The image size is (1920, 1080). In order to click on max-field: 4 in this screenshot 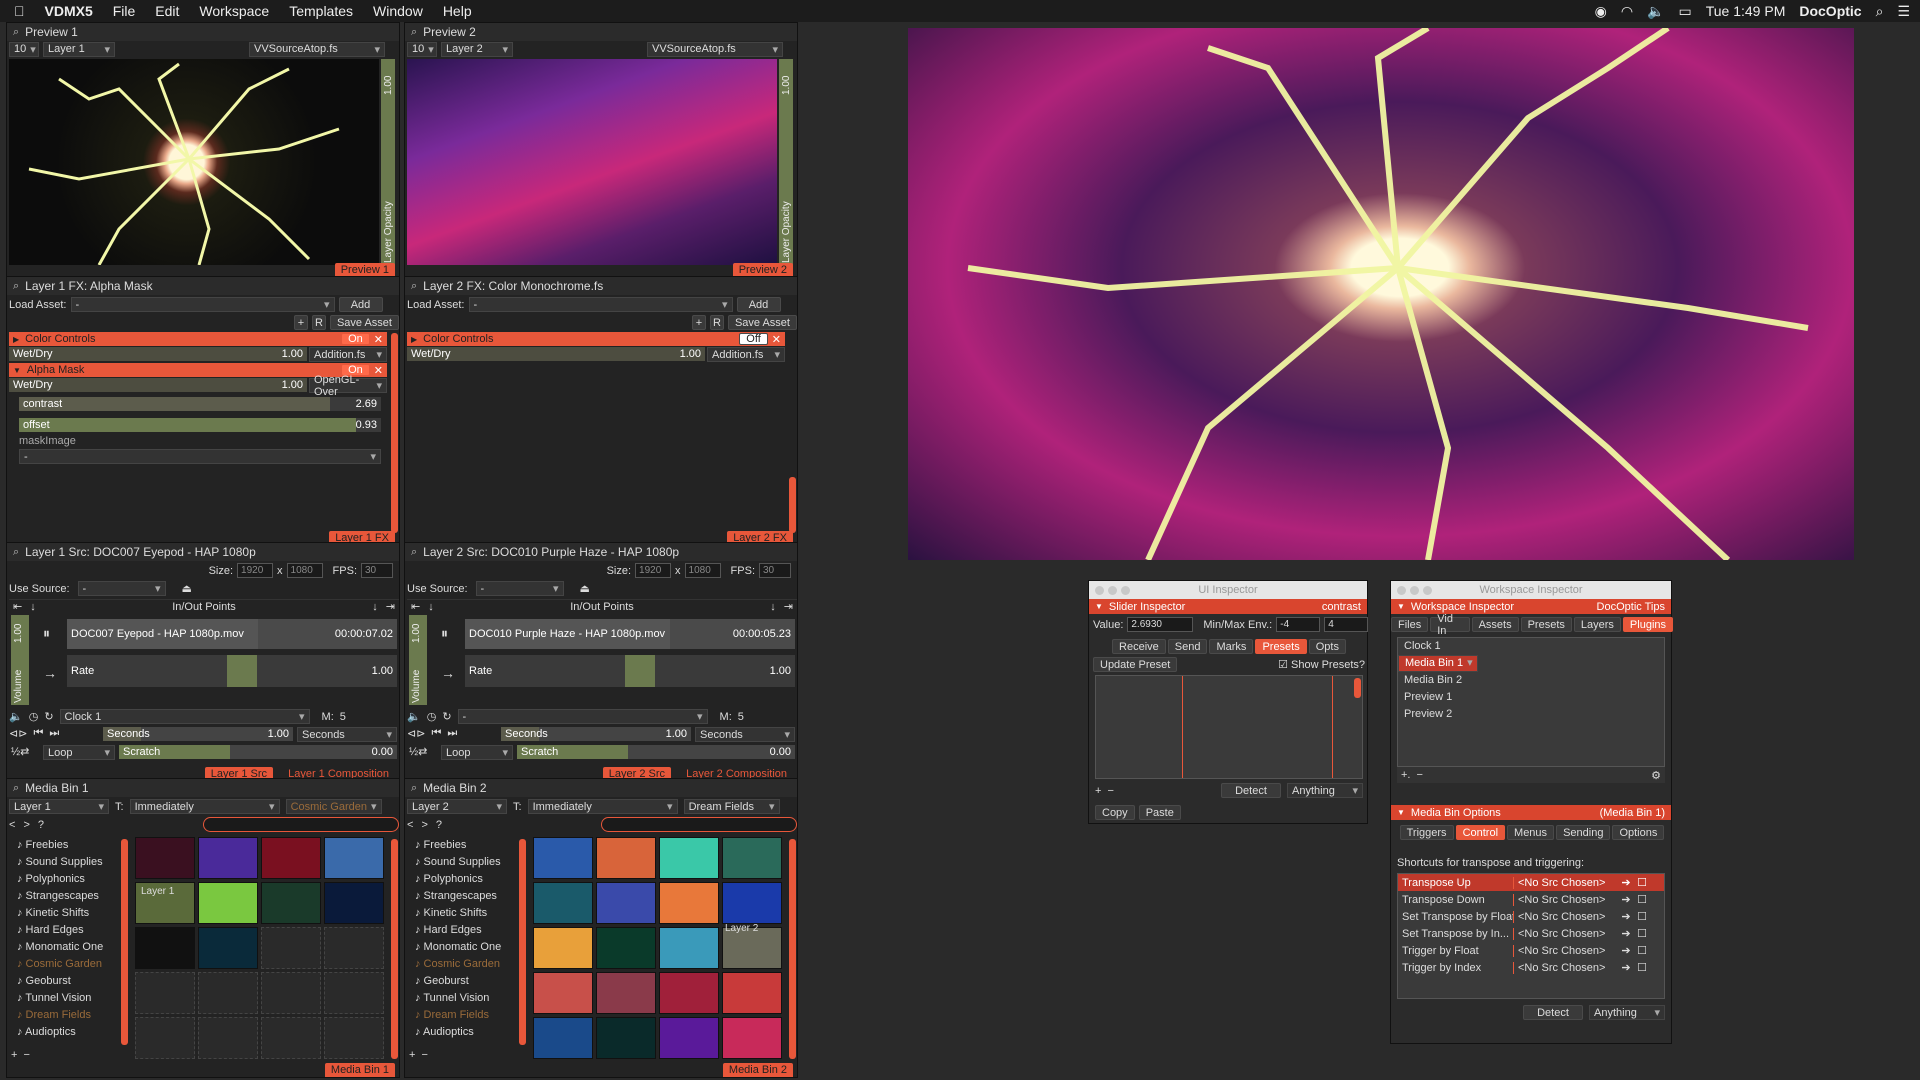, I will do `click(1346, 624)`.